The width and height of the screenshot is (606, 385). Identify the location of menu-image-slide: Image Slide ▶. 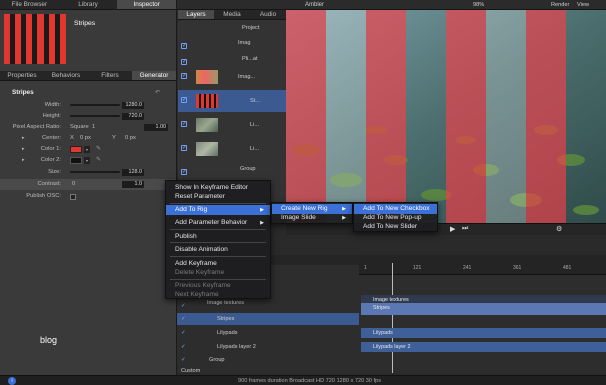
(312, 218).